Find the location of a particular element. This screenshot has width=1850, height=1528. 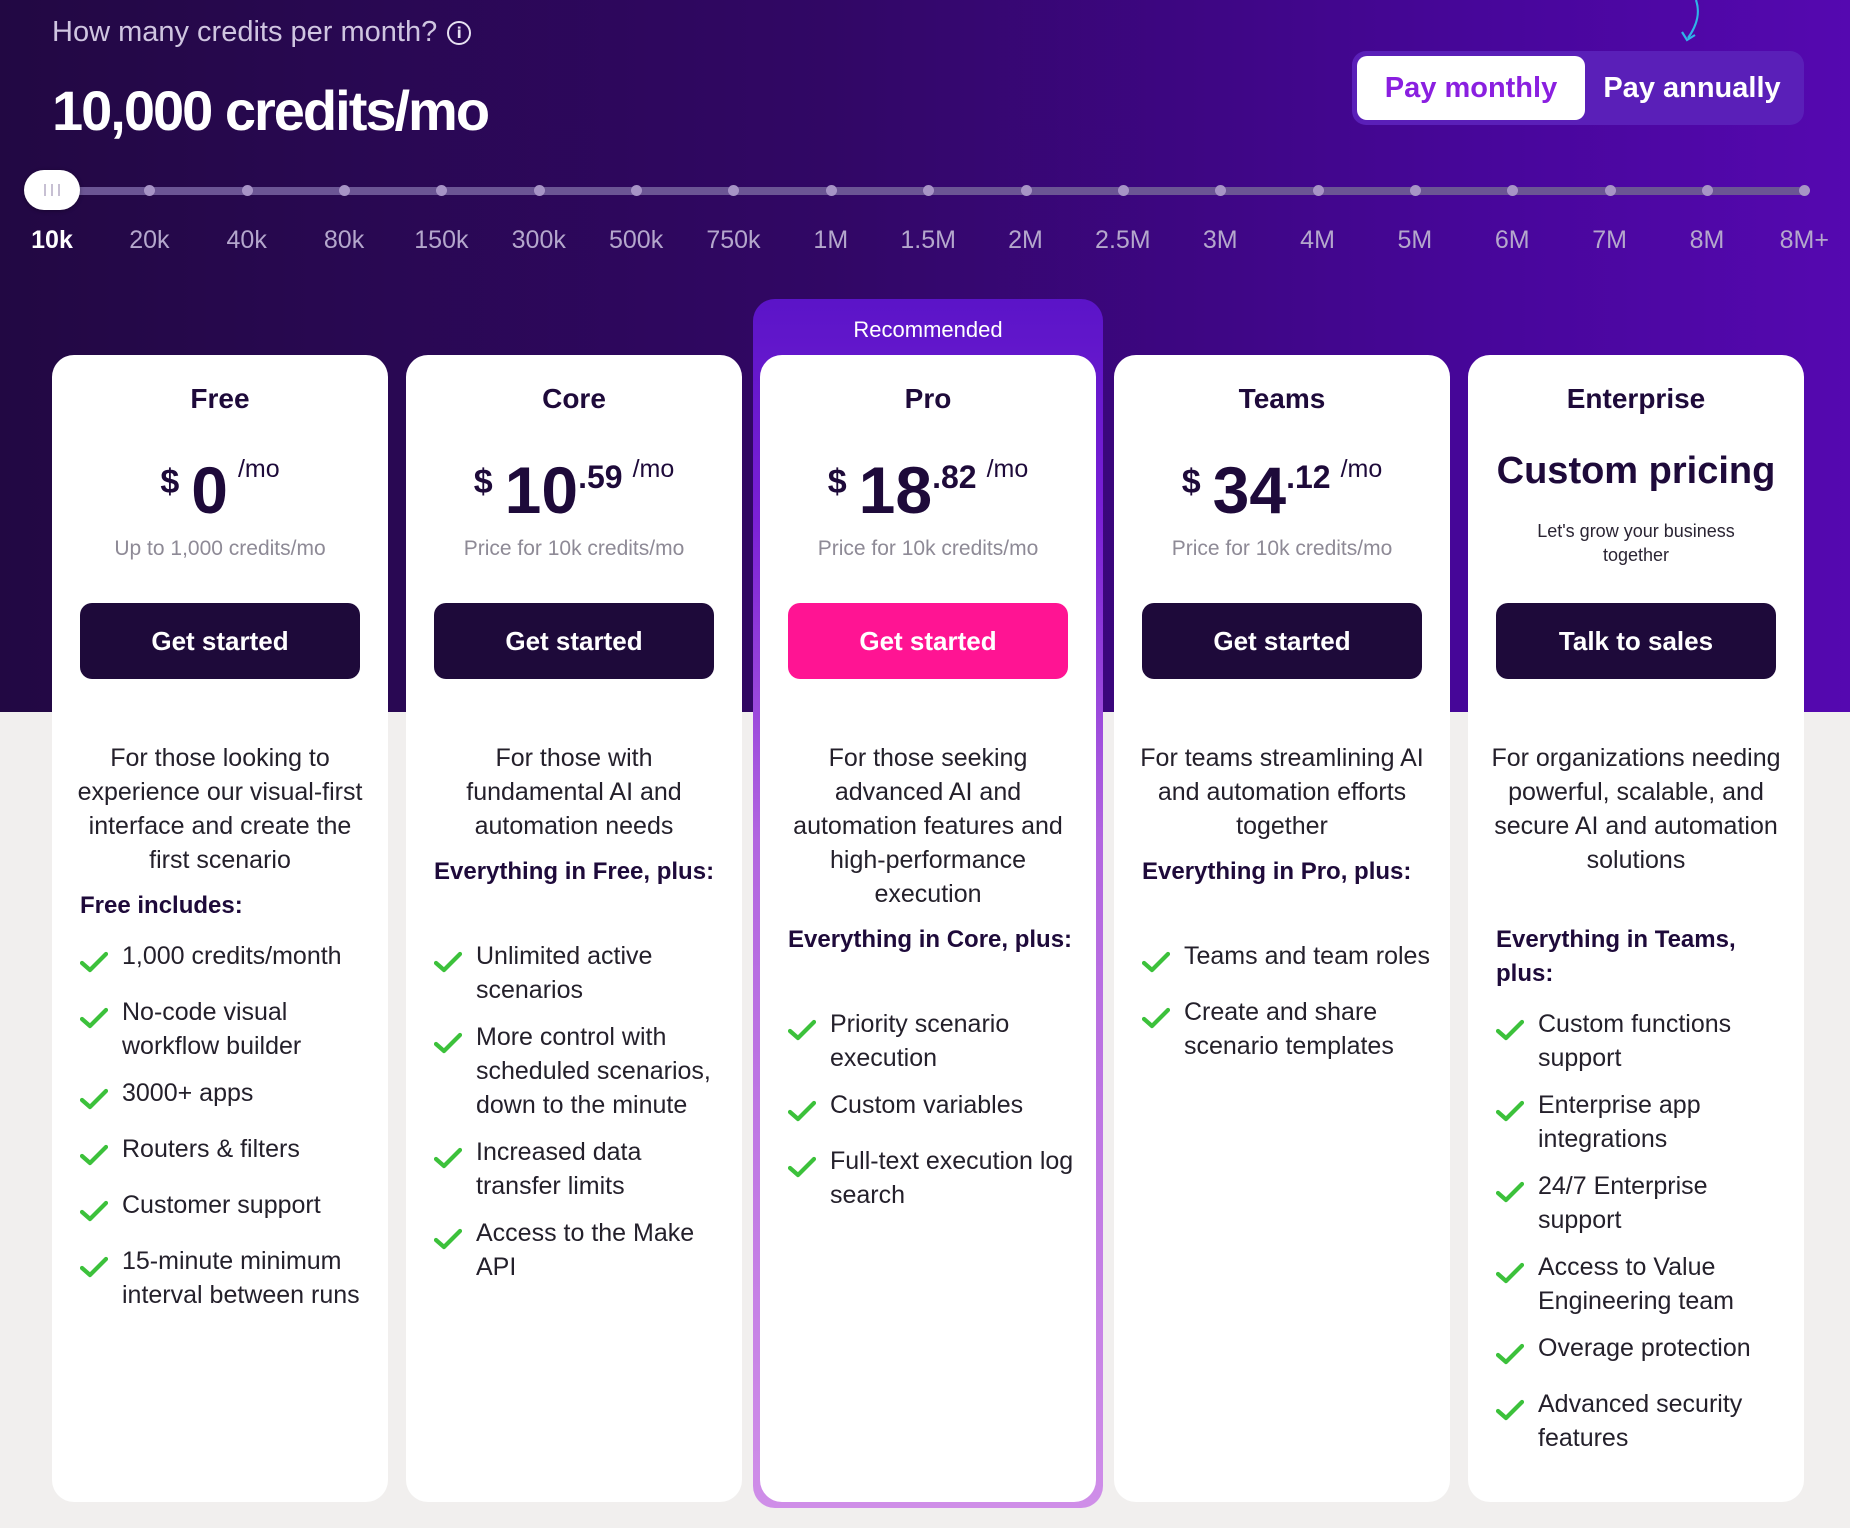

feature-text: Custom variables is located at coordinates (927, 1105).